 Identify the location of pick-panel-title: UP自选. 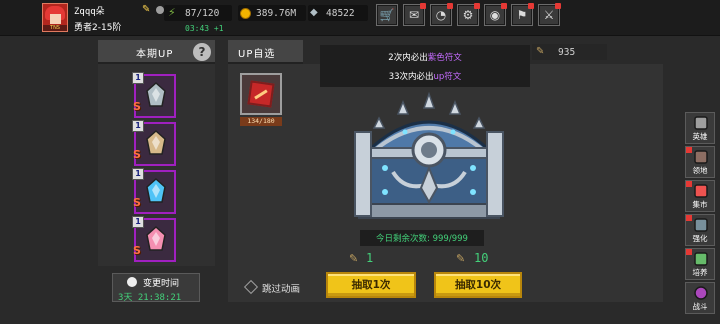
(257, 54).